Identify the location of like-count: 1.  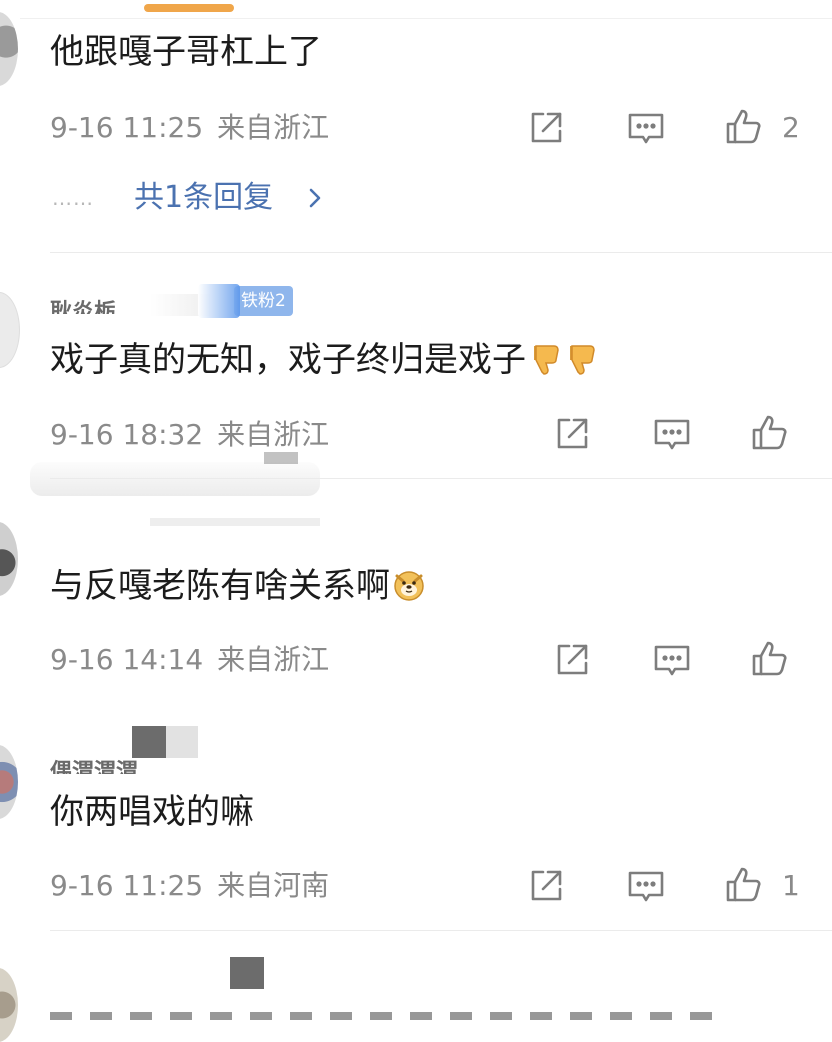
(791, 885).